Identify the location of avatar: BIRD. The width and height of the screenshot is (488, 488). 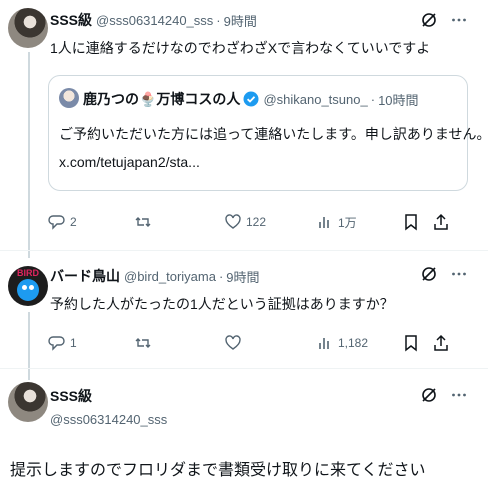
(28, 286).